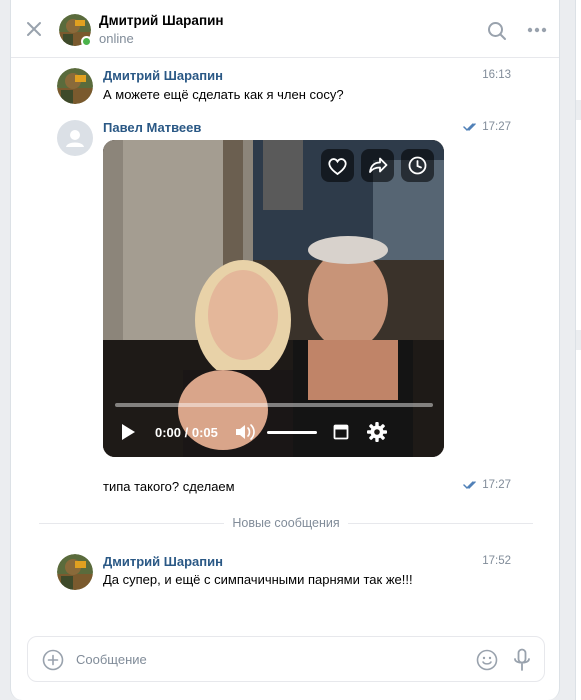 The width and height of the screenshot is (581, 700). What do you see at coordinates (186, 432) in the screenshot?
I see `video-time: 0:00 / 0:05` at bounding box center [186, 432].